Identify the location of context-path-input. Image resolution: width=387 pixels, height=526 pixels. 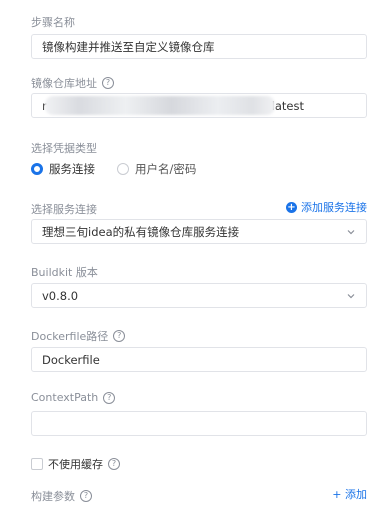
(199, 423).